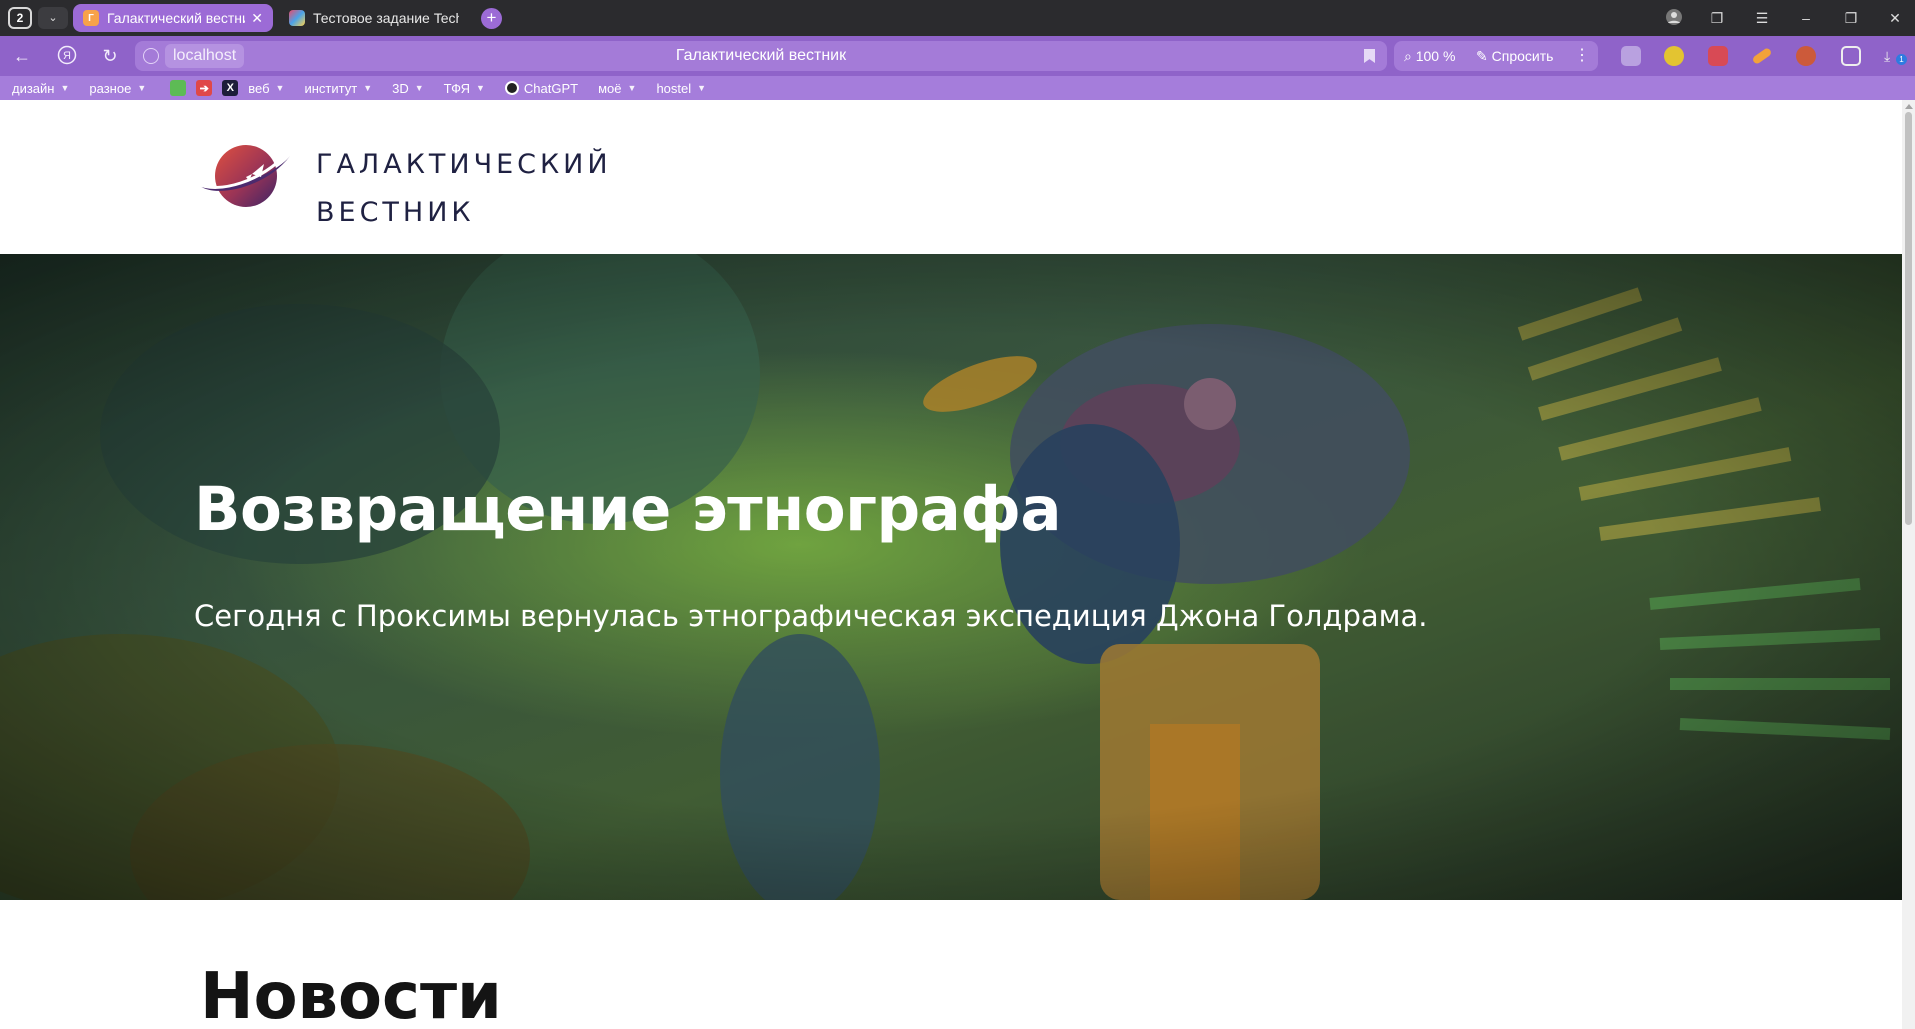 The image size is (1915, 1029). What do you see at coordinates (628, 509) in the screenshot?
I see `hero-title: Возвращение этнографа` at bounding box center [628, 509].